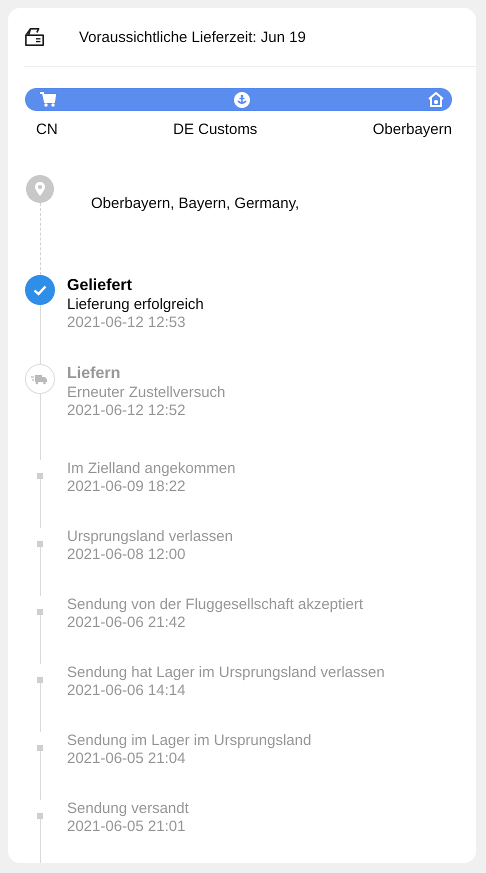 This screenshot has height=873, width=486. I want to click on route-stop-label: CN, so click(47, 129).